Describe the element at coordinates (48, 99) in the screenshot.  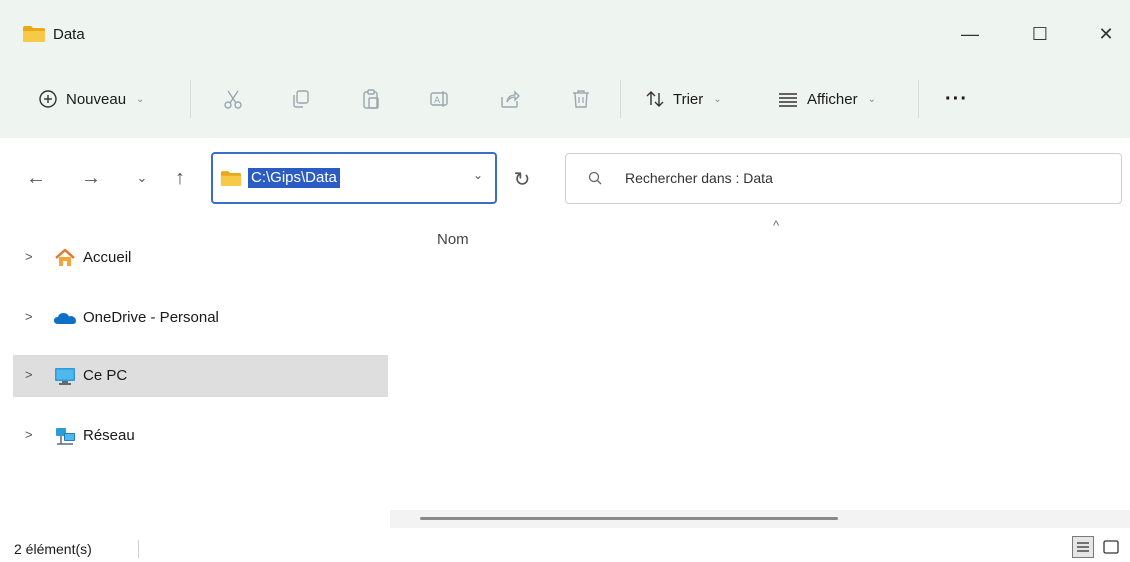
I see `plus-circle-icon` at that location.